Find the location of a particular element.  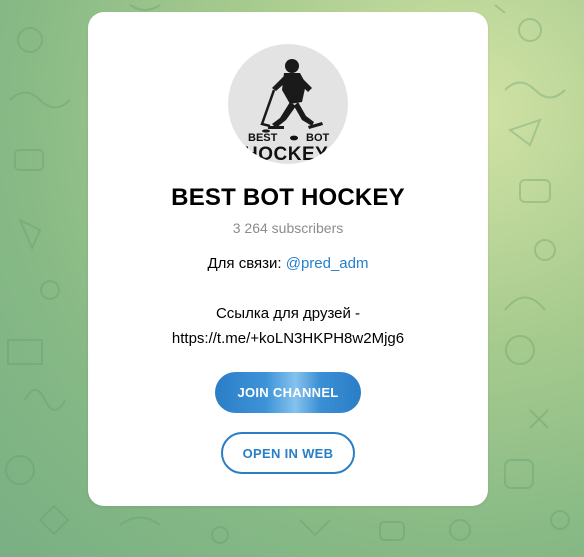

contact-label: Для связи: is located at coordinates (246, 263).